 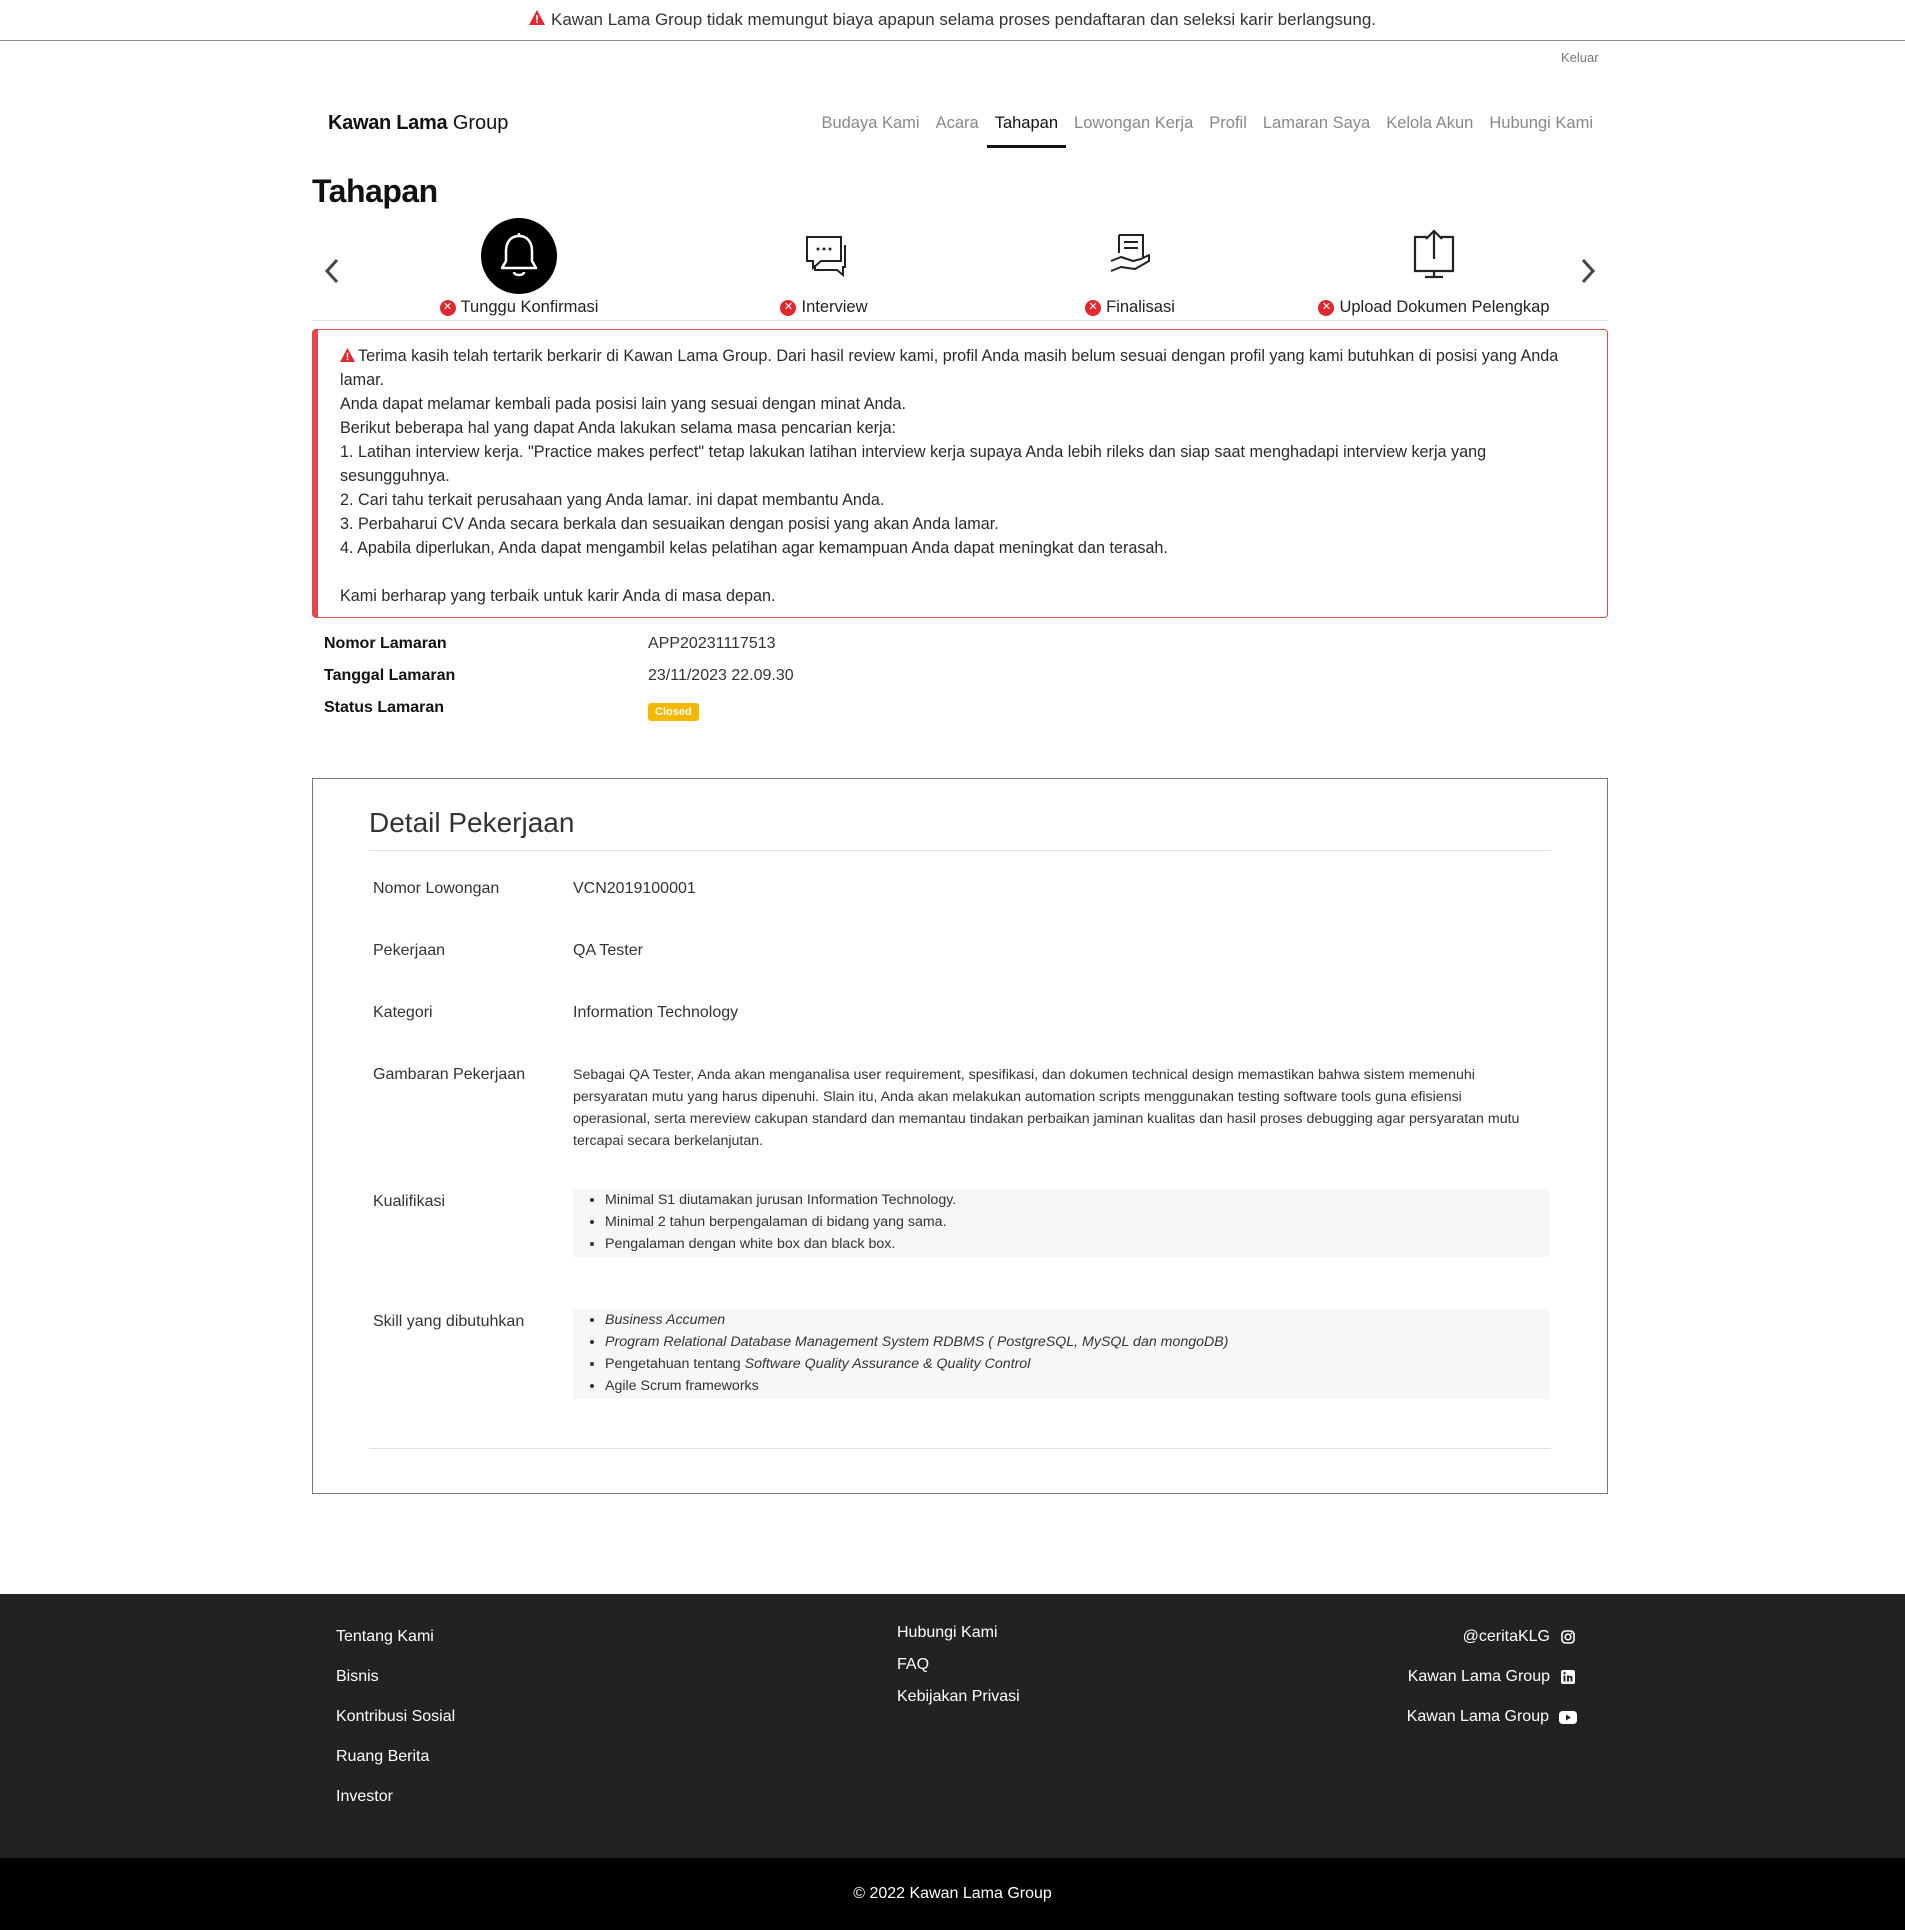 What do you see at coordinates (382, 1757) in the screenshot?
I see `footer-link-ruang-berita: Ruang Berita` at bounding box center [382, 1757].